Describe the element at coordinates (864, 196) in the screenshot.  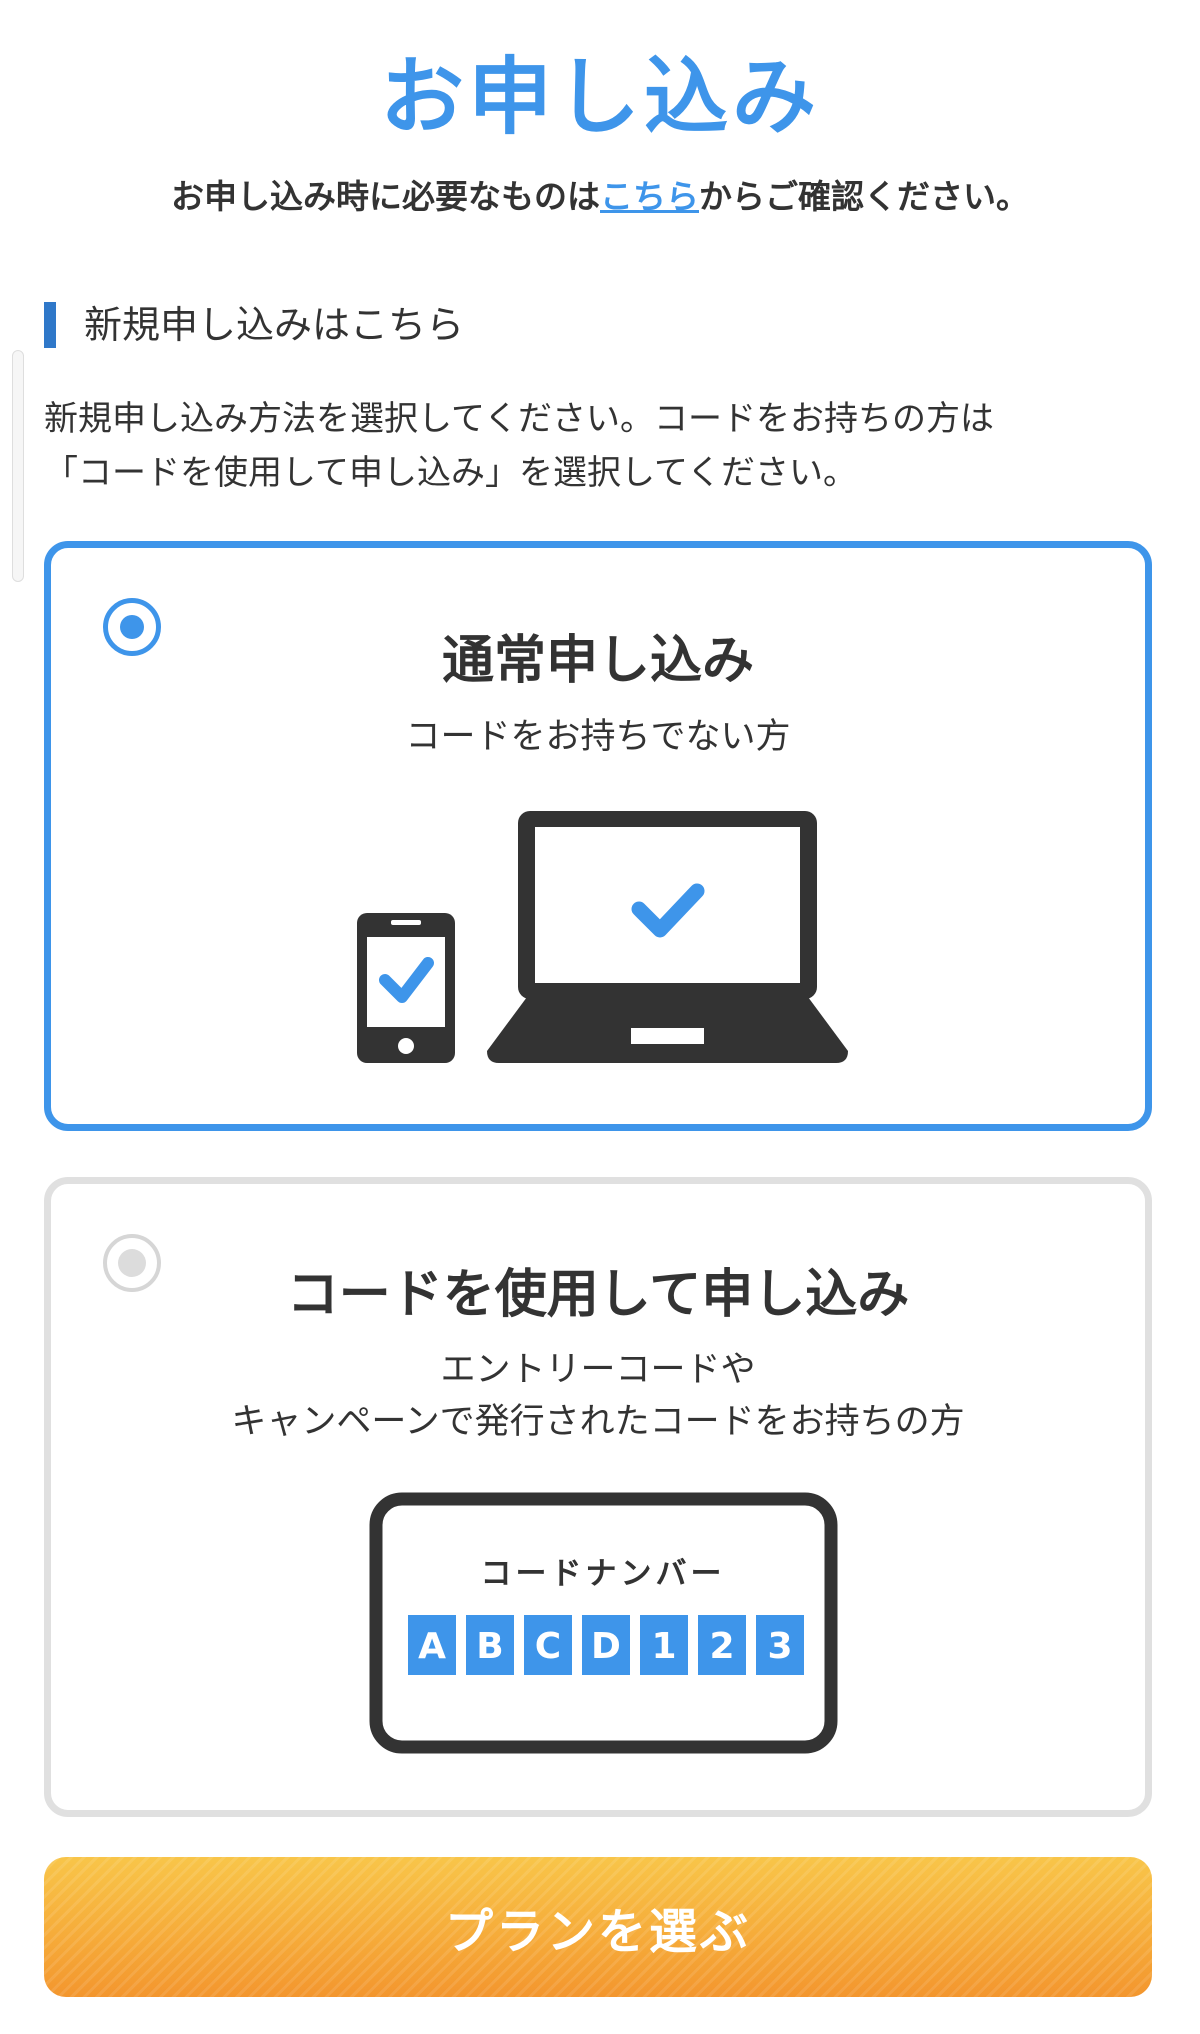
I see `notice-text-after: からご確認ください。` at that location.